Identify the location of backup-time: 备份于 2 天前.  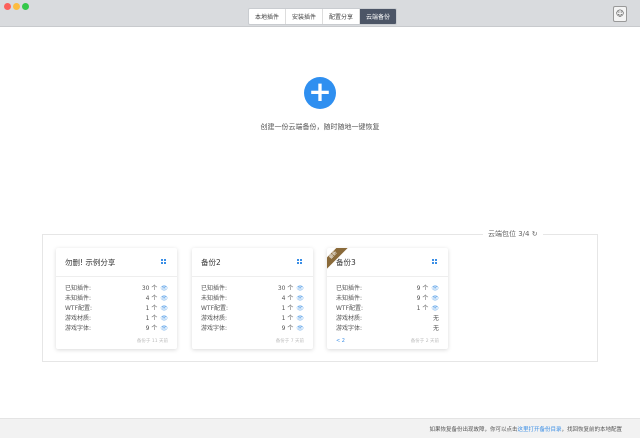
(424, 341).